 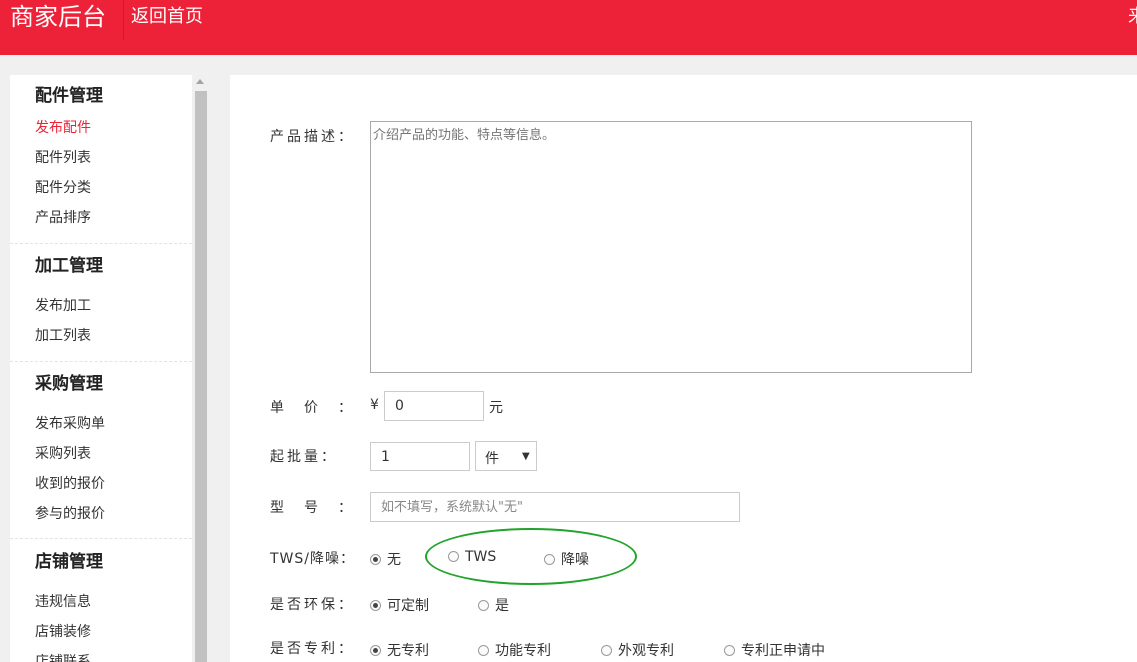 I want to click on nav-group-title: 店铺管理, so click(x=69, y=562).